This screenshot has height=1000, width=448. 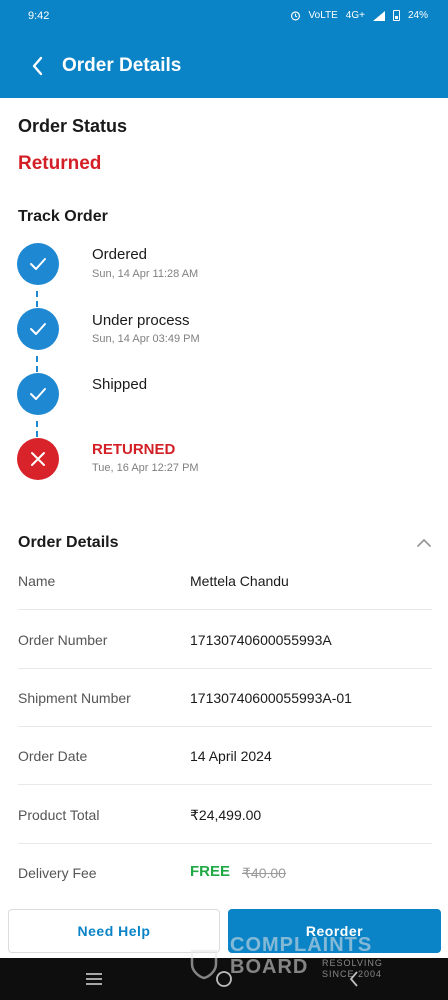 I want to click on detail-label: Delivery Fee, so click(x=57, y=873).